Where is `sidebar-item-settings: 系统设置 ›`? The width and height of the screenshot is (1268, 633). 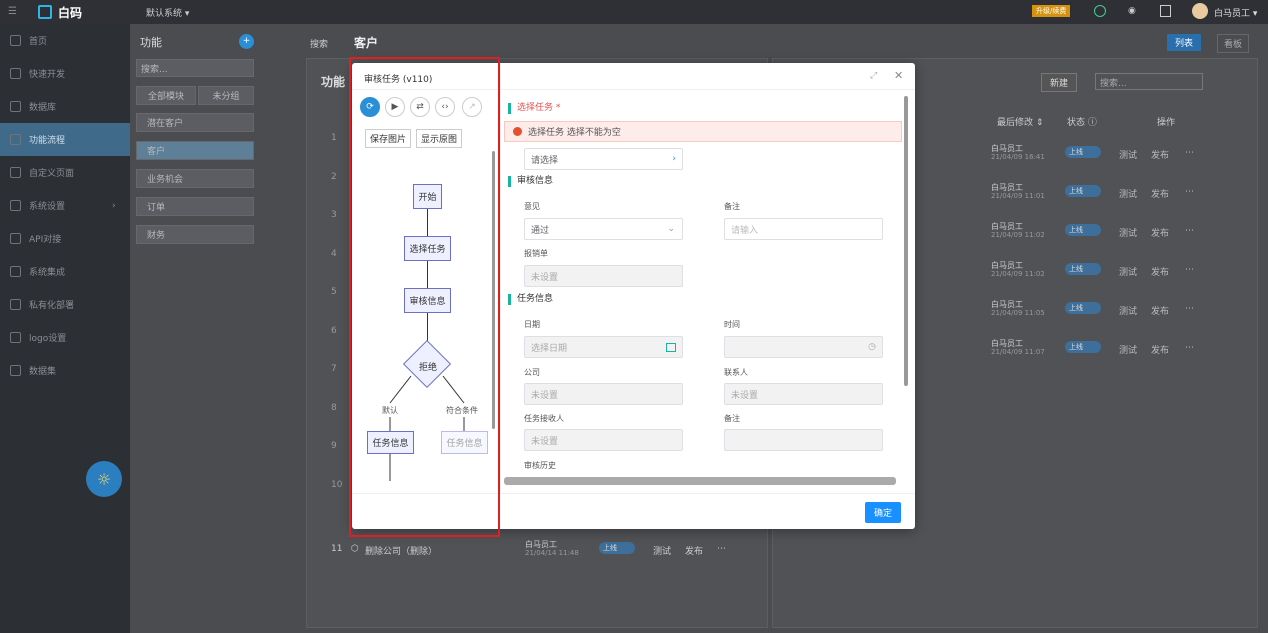
sidebar-item-settings: 系统设置 › is located at coordinates (65, 205).